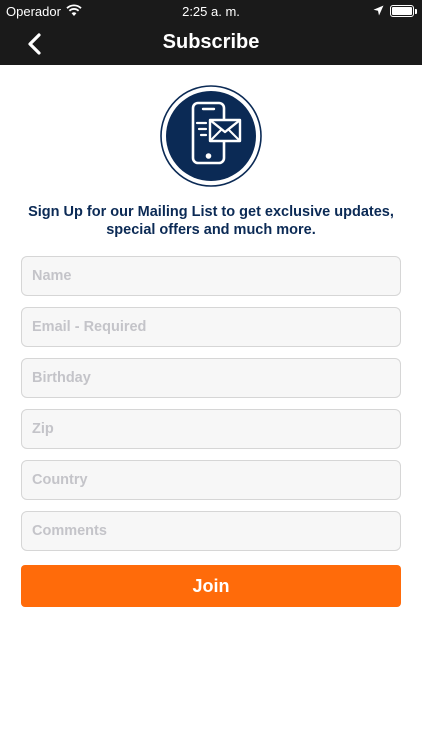  What do you see at coordinates (211, 276) in the screenshot?
I see `name-field` at bounding box center [211, 276].